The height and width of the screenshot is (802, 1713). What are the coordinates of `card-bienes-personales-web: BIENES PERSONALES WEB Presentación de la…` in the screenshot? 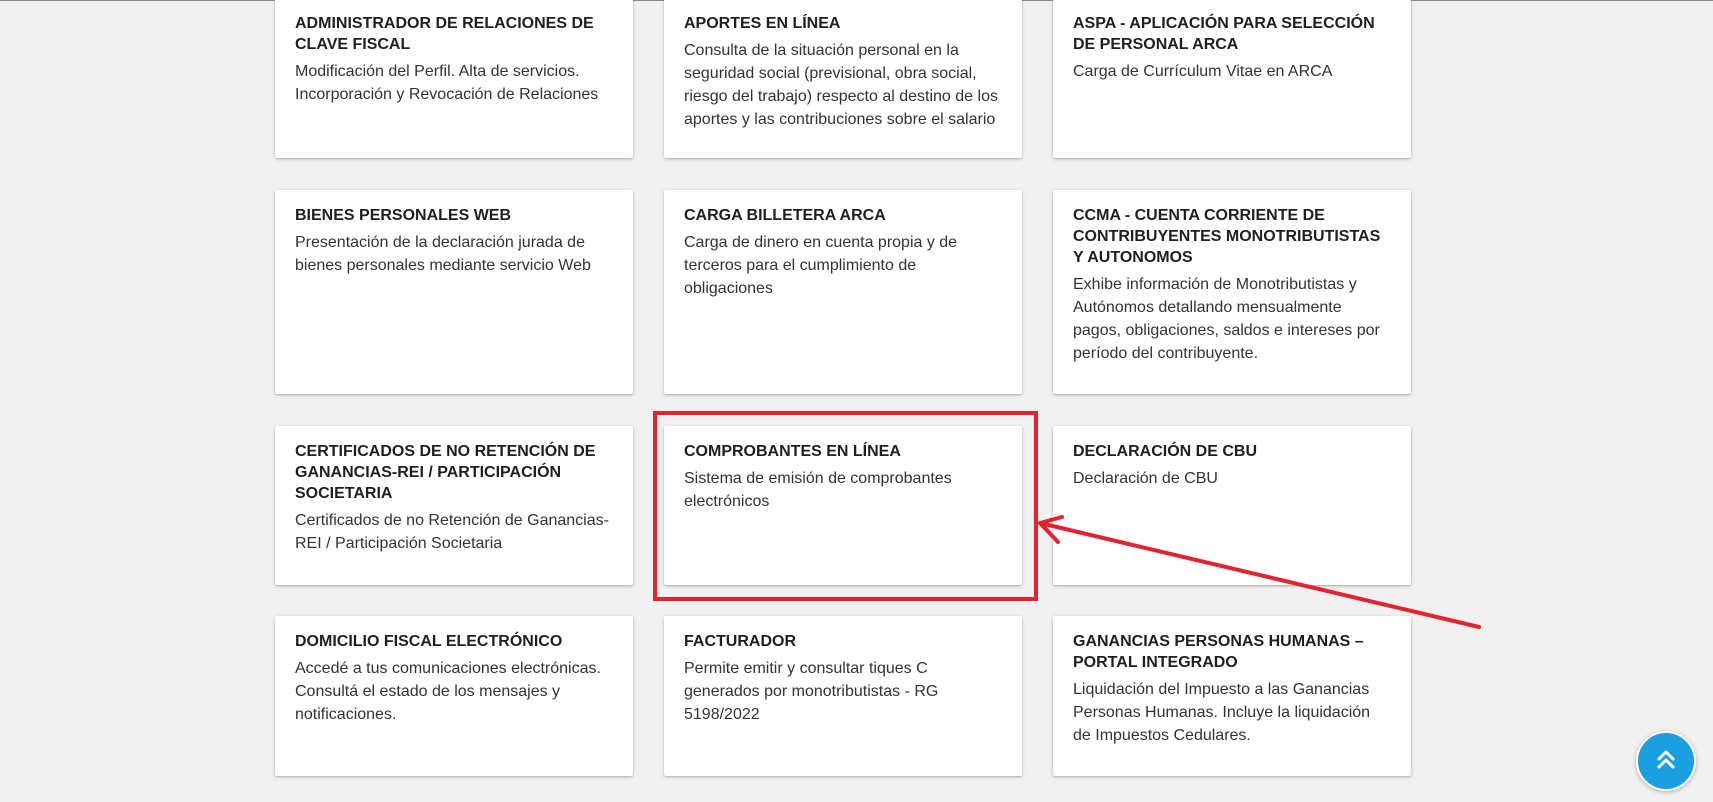 It's located at (454, 292).